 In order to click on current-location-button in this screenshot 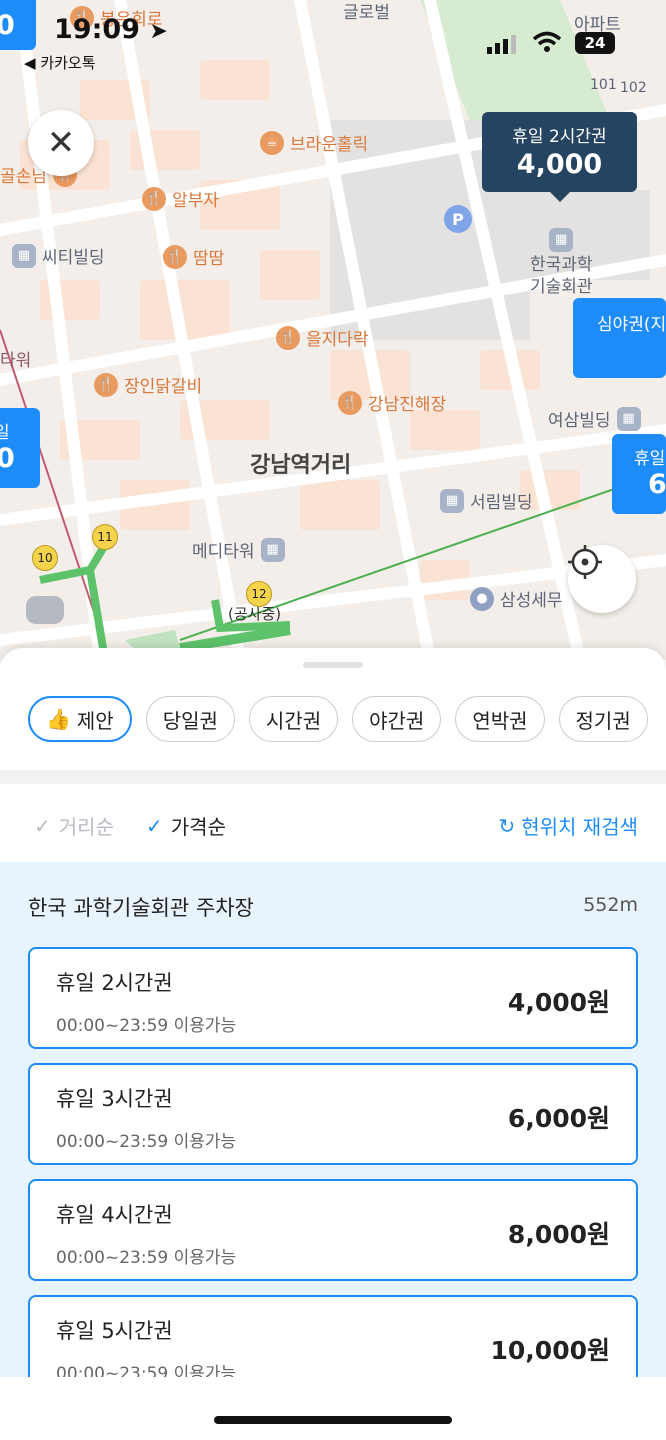, I will do `click(602, 579)`.